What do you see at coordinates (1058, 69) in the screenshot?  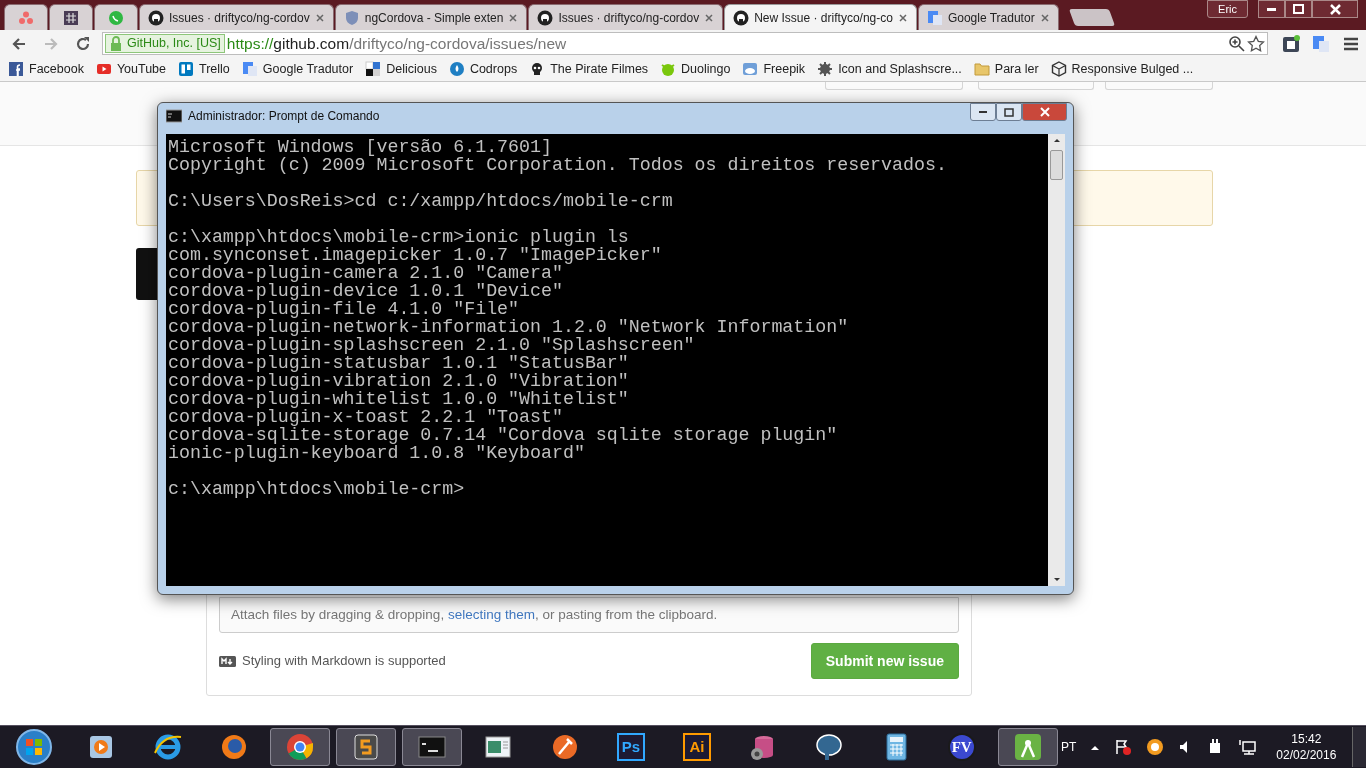 I see `cube-icon` at bounding box center [1058, 69].